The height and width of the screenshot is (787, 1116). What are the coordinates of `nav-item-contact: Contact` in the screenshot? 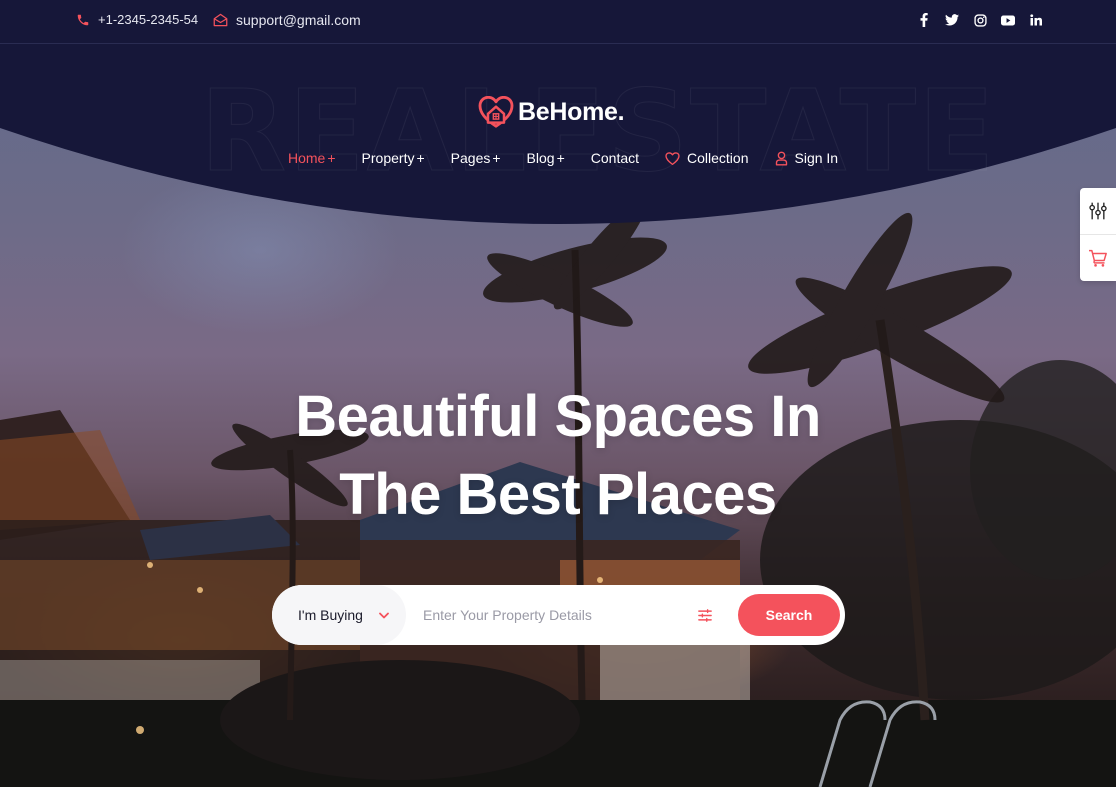 It's located at (615, 158).